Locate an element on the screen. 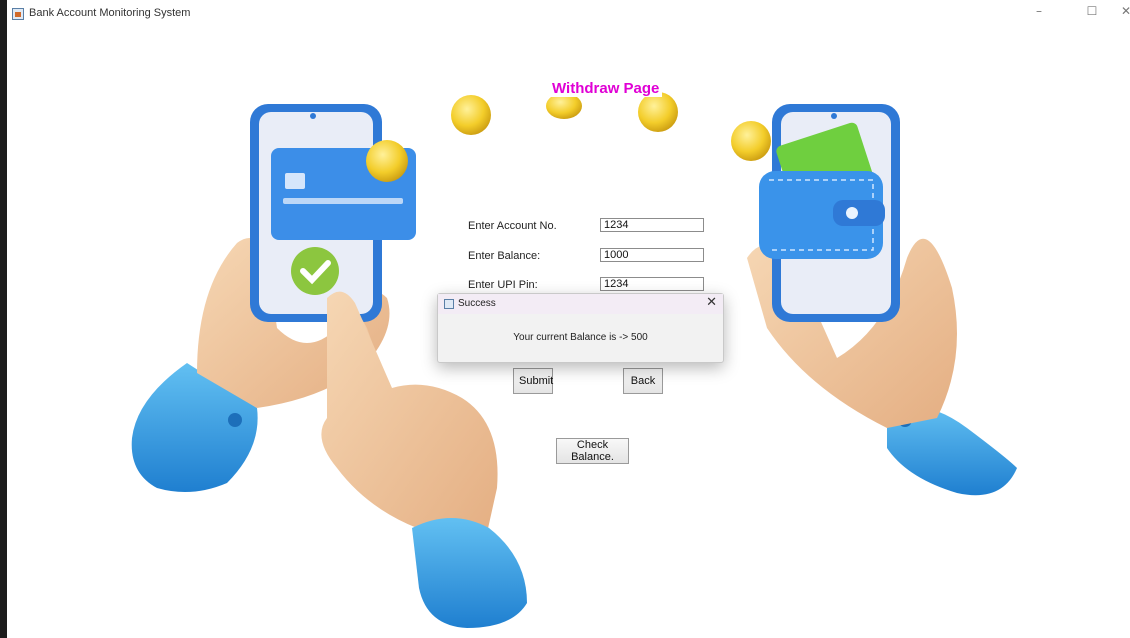 The height and width of the screenshot is (638, 1130). window-left-edge is located at coordinates (3, 319).